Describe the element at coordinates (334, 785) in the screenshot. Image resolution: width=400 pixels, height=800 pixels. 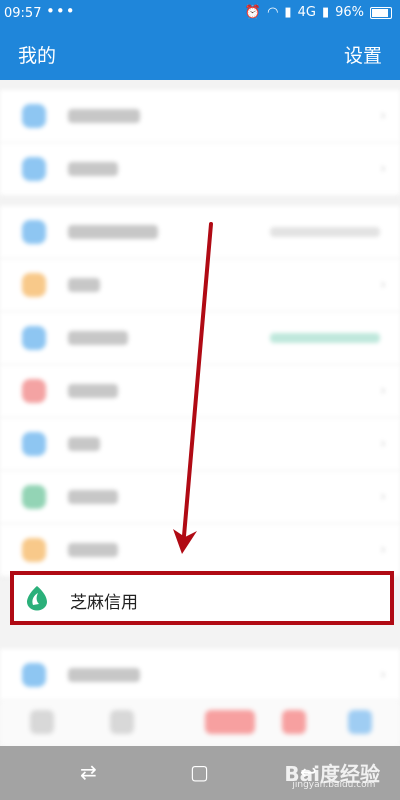
I see `watermark-site: jingyan.baidu.com` at that location.